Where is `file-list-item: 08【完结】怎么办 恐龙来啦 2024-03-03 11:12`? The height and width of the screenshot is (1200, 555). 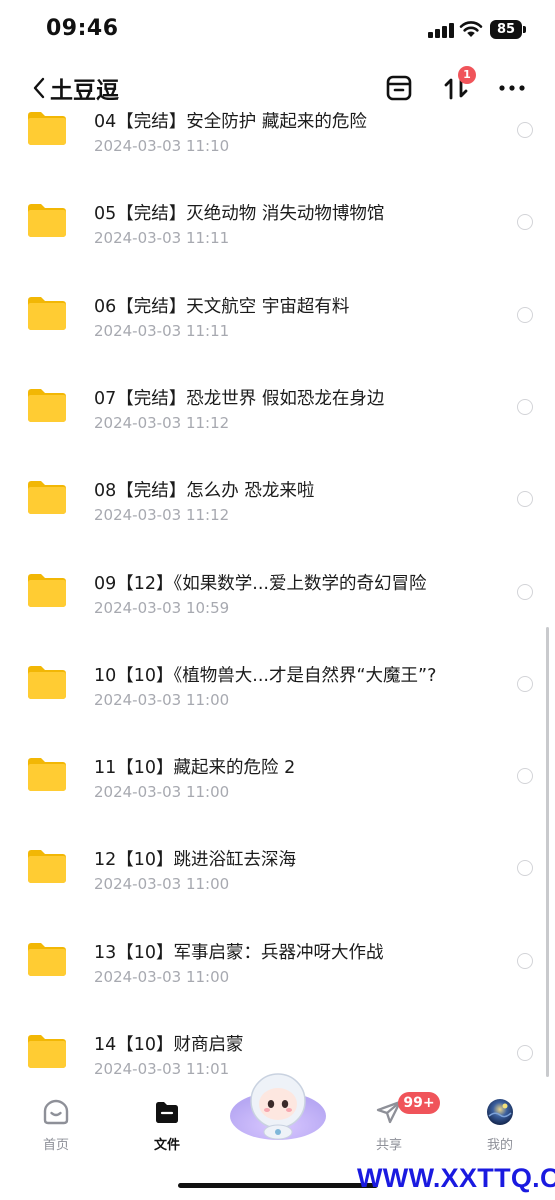 file-list-item: 08【完结】怎么办 恐龙来啦 2024-03-03 11:12 is located at coordinates (277, 499).